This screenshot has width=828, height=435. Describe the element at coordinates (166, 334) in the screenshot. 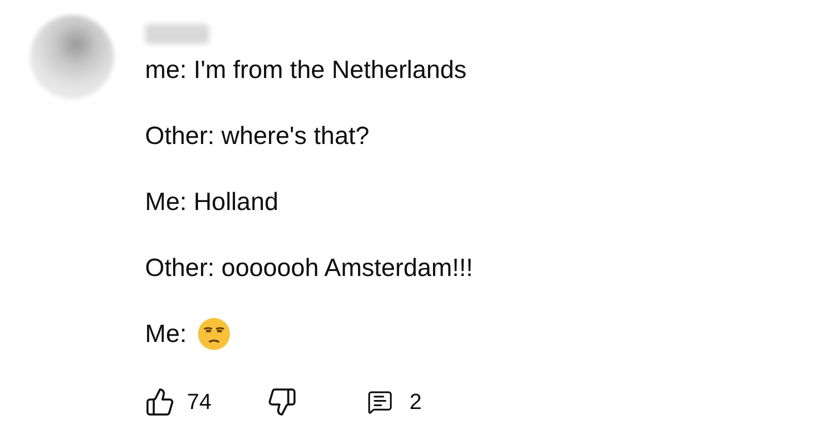

I see `comment-line: Me:` at that location.